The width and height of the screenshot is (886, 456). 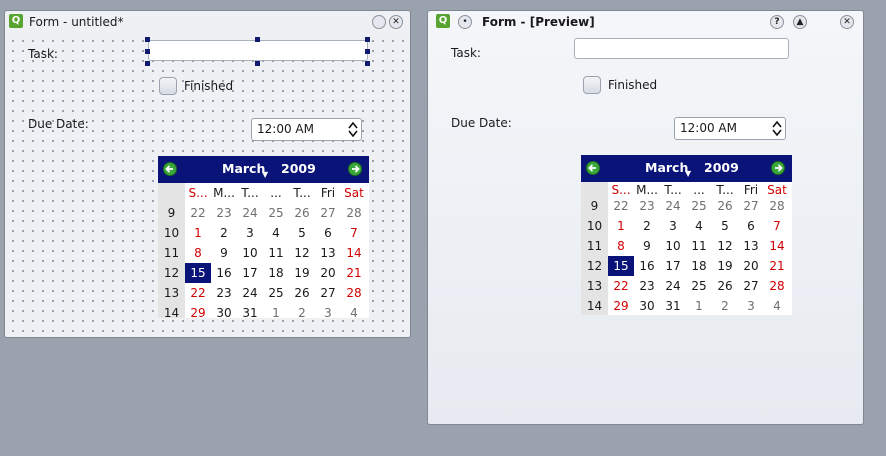 What do you see at coordinates (224, 273) in the screenshot?
I see `calendar-day: 16` at bounding box center [224, 273].